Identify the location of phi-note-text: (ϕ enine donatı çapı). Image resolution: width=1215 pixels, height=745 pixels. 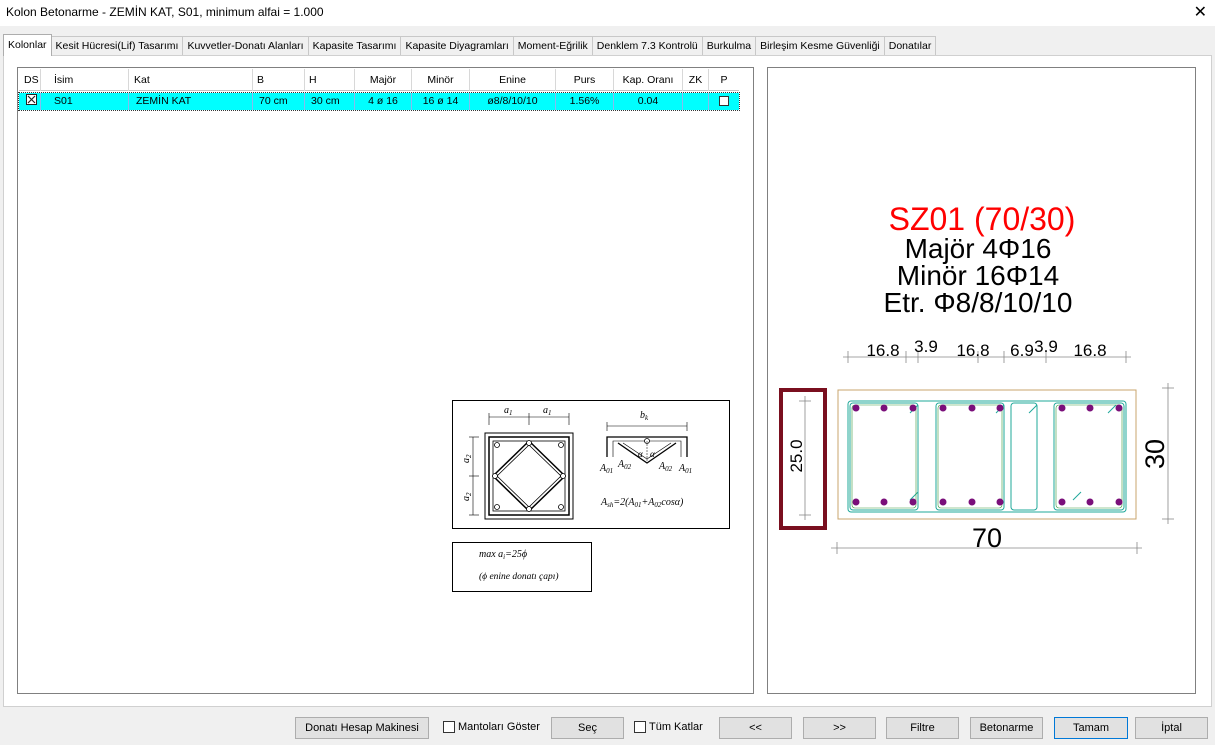
(519, 576).